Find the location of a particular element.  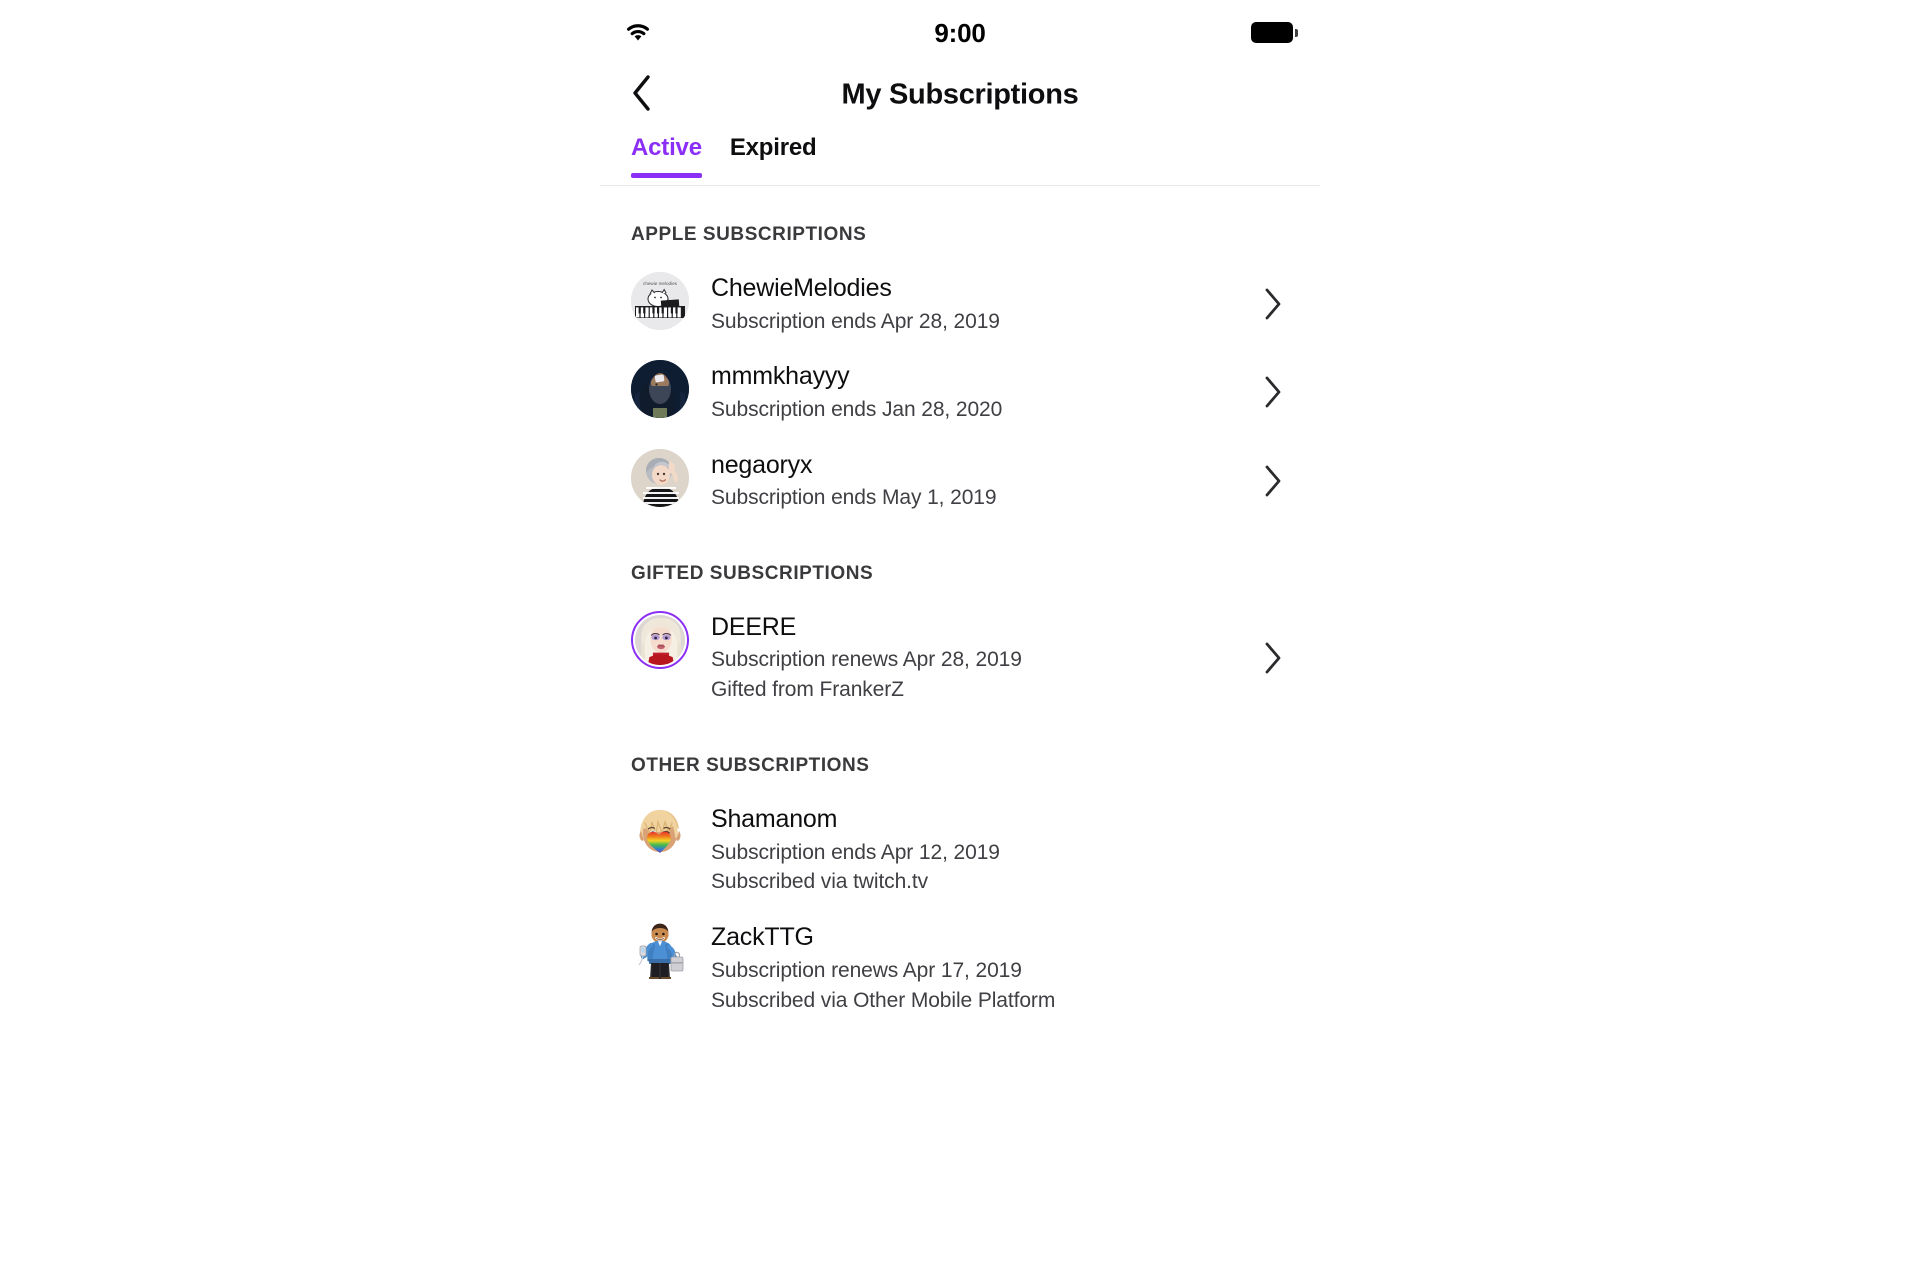

subscription-status: Subscription ends Apr 12, 2019 is located at coordinates (855, 852).